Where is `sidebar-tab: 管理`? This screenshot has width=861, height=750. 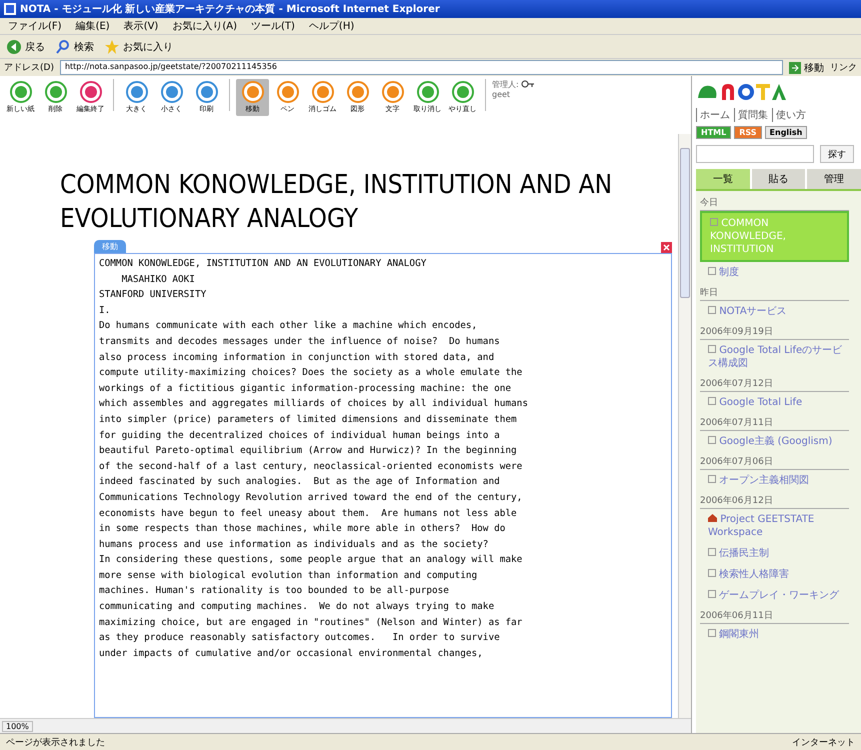 sidebar-tab: 管理 is located at coordinates (834, 179).